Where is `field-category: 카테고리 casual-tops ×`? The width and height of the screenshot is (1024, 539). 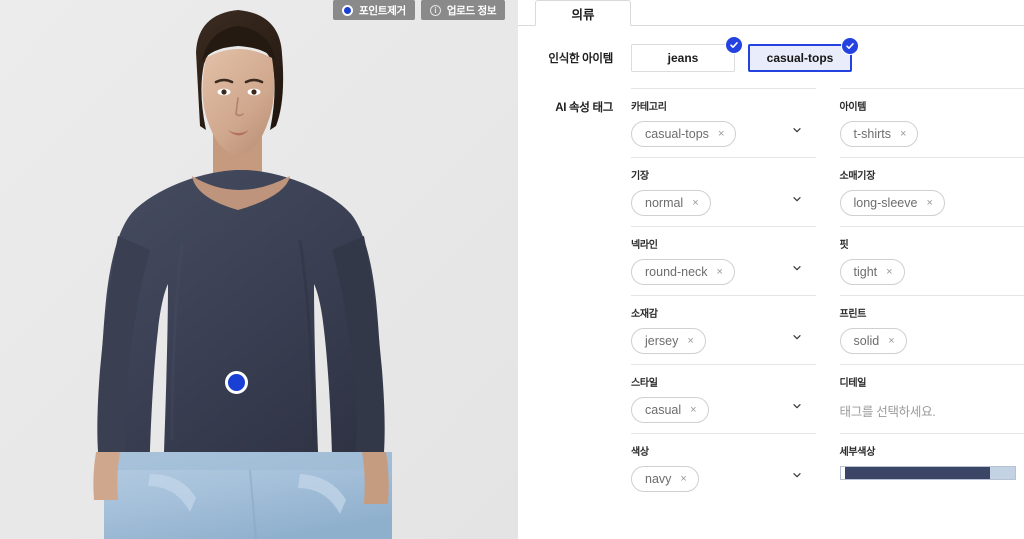
field-category: 카테고리 casual-tops × is located at coordinates (723, 122).